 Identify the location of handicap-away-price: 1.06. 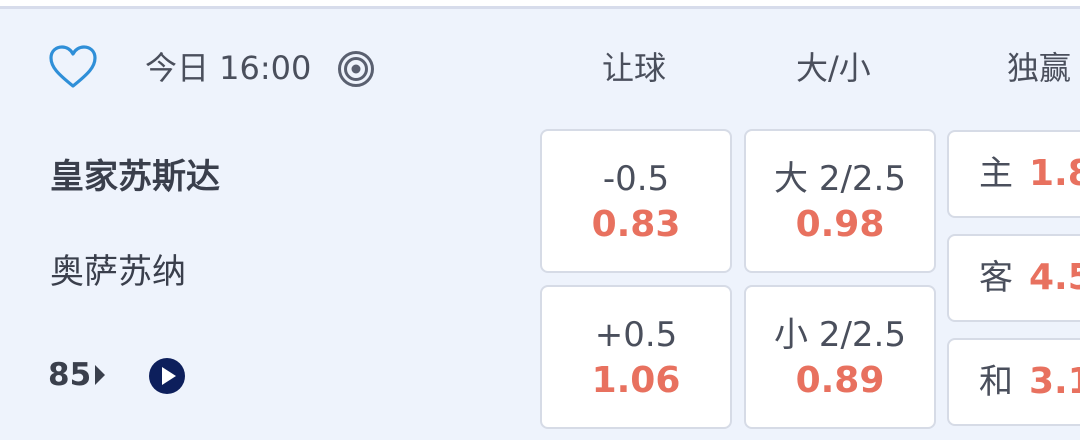
(636, 380).